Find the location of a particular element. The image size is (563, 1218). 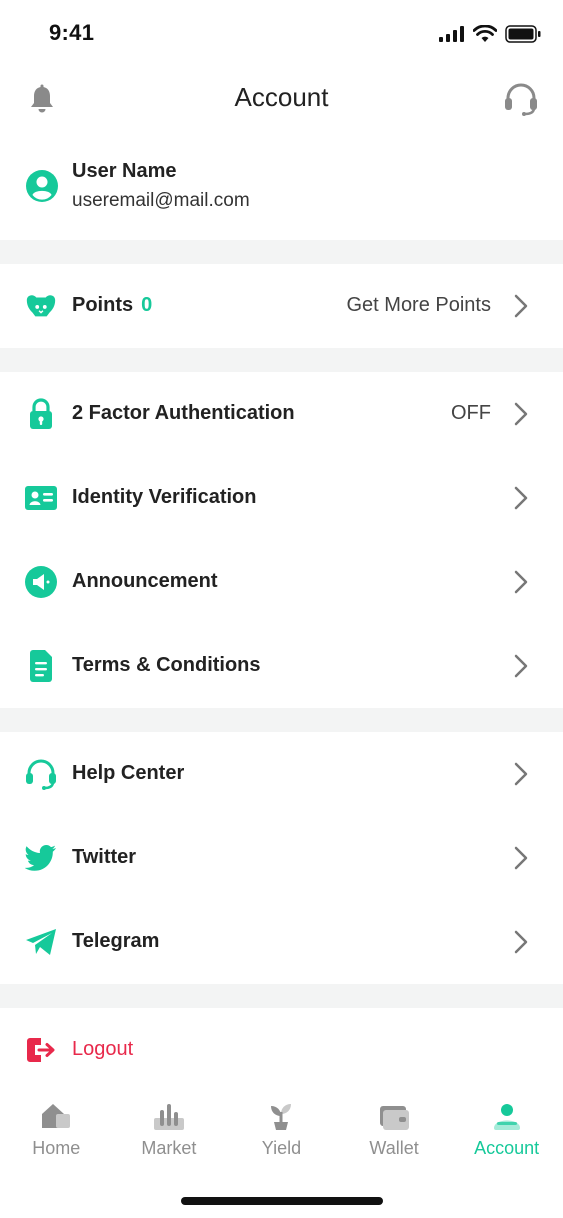

tab-yield: Yield is located at coordinates (281, 1132).